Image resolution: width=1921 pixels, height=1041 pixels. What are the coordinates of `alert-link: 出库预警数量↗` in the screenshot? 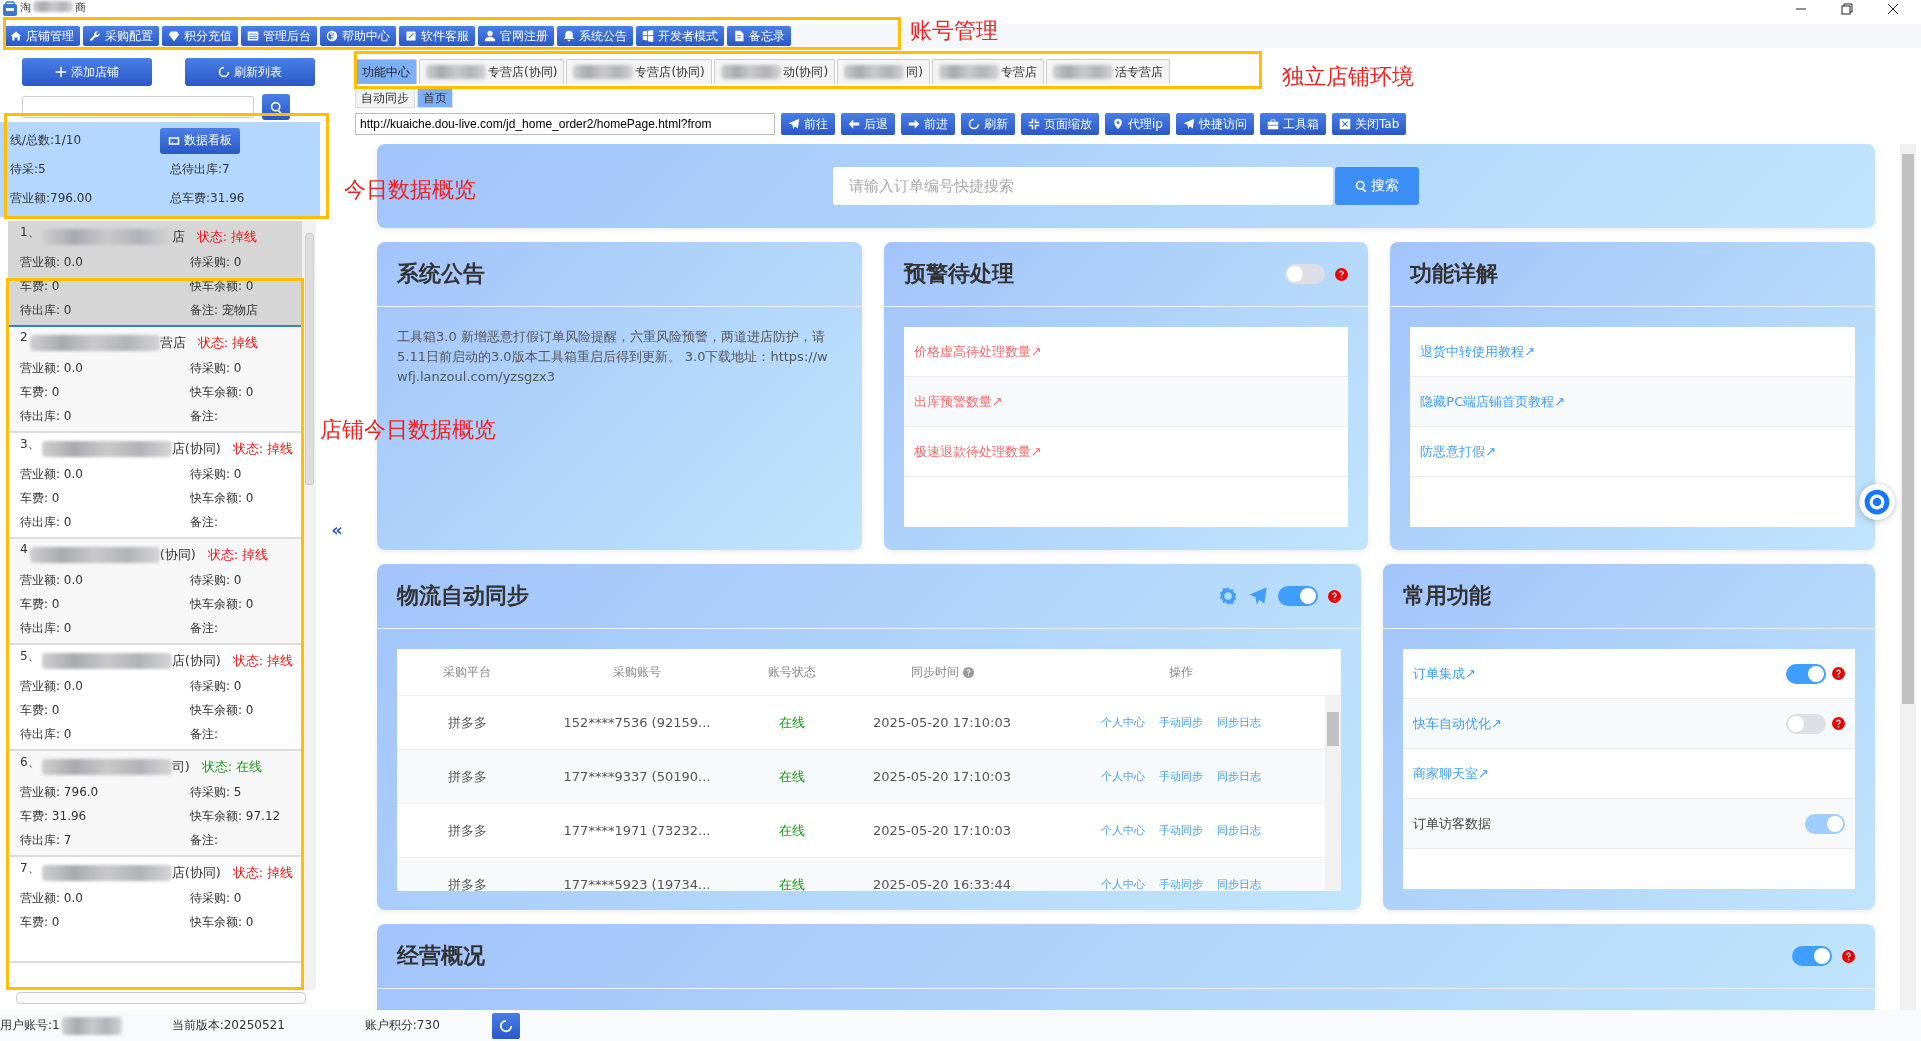 It's located at (958, 401).